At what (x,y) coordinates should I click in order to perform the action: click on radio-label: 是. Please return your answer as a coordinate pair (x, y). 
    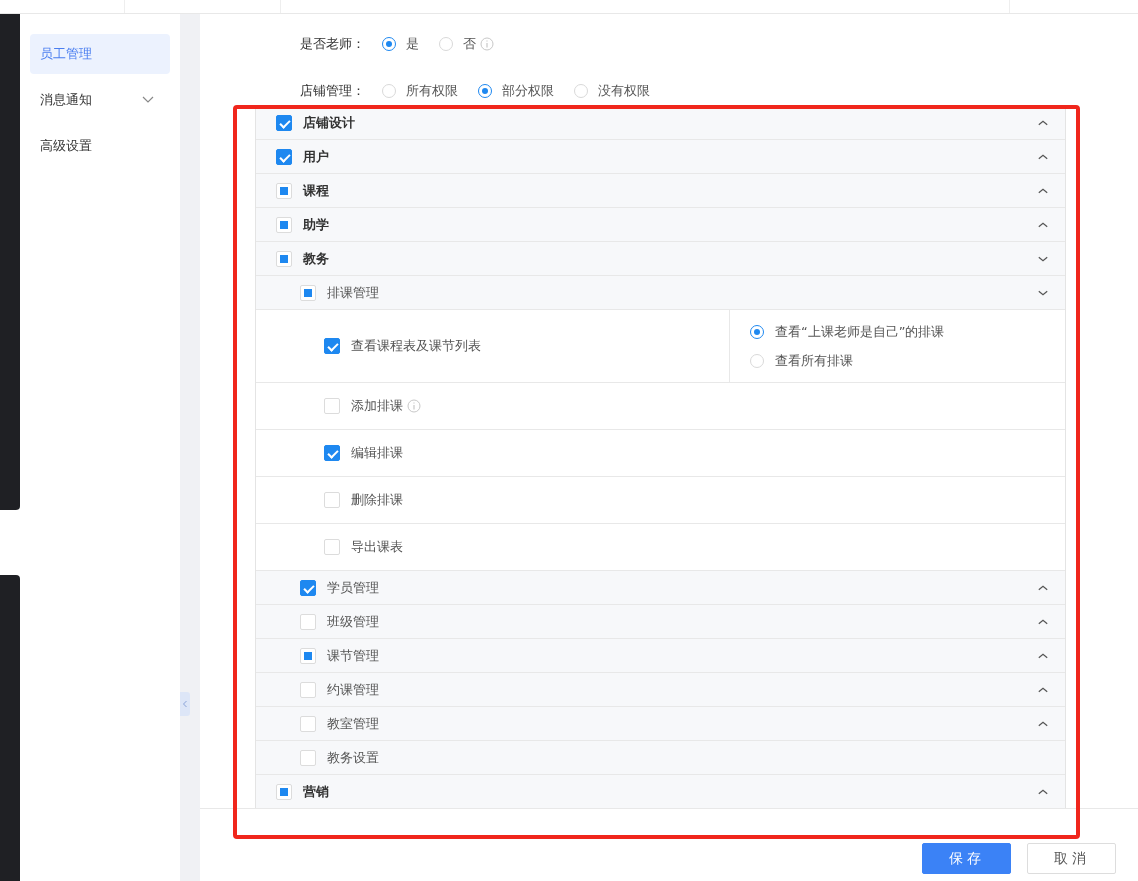
    Looking at the image, I should click on (412, 44).